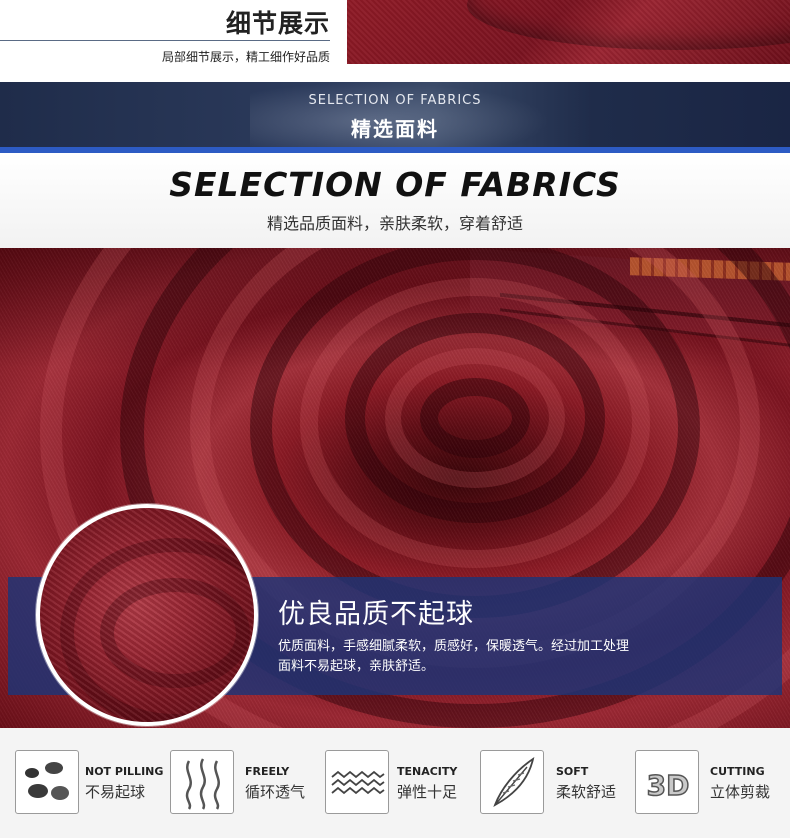 The image size is (790, 838). Describe the element at coordinates (115, 792) in the screenshot. I see `feature-title-cn: 不易起球` at that location.